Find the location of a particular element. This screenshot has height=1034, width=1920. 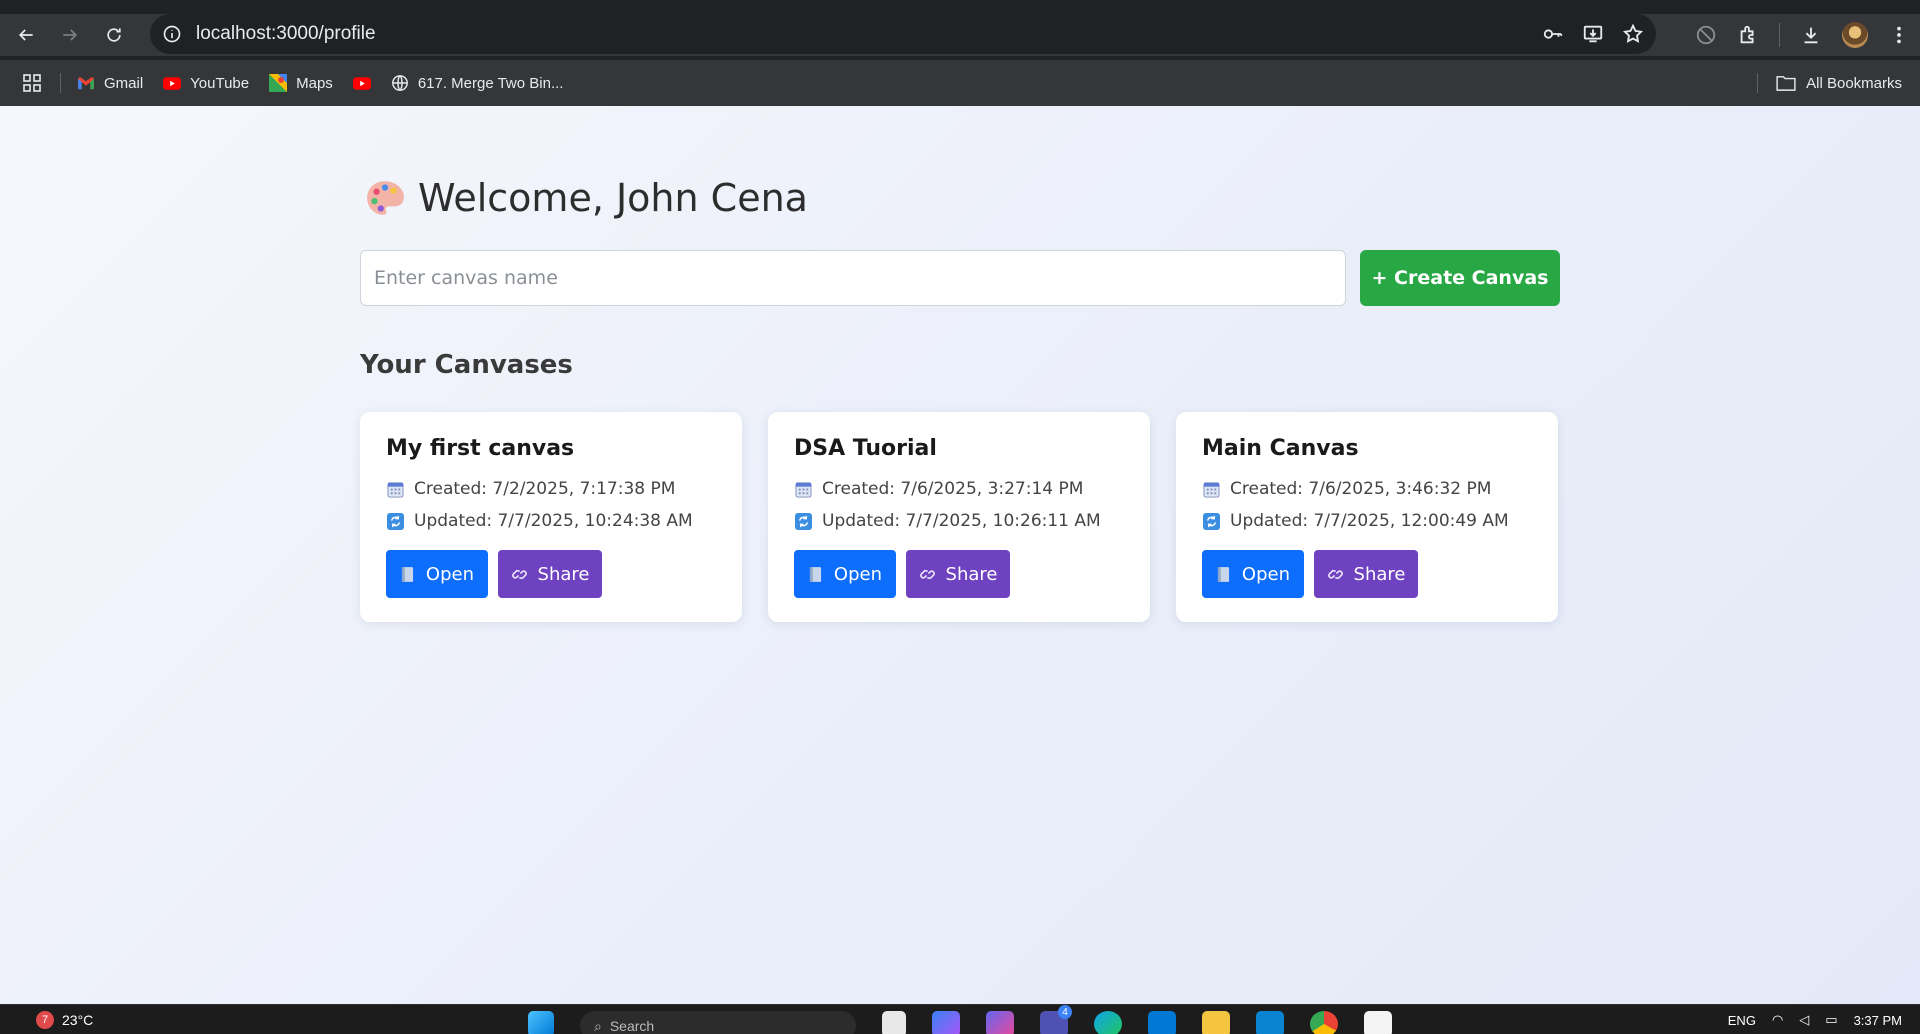

all-bookmarks-button: All Bookmarks is located at coordinates (1839, 83).